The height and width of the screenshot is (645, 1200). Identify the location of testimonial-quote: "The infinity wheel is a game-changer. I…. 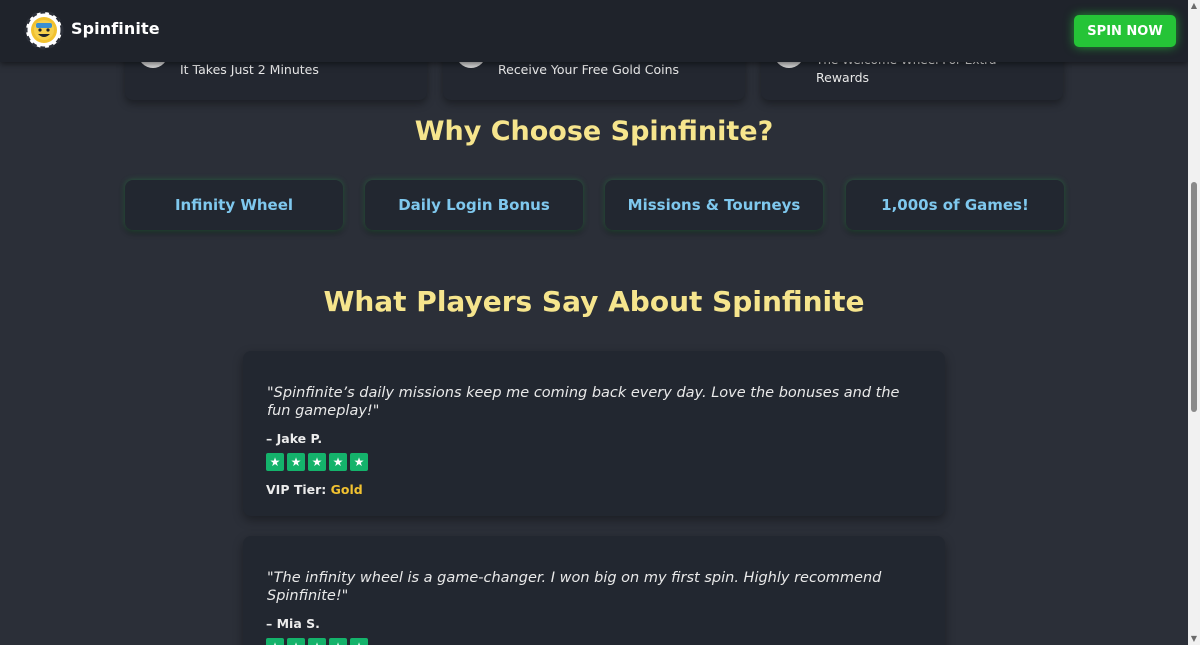
(574, 587).